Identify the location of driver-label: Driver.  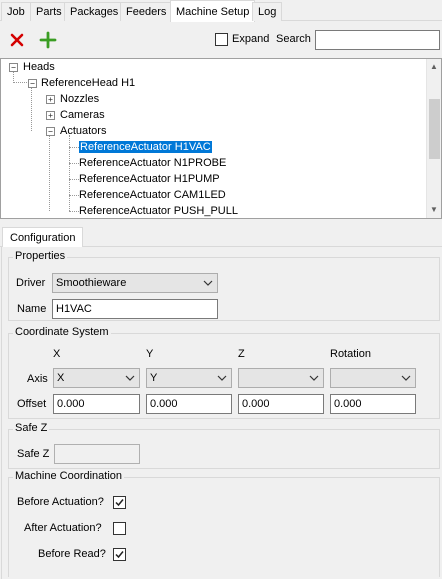
(31, 283).